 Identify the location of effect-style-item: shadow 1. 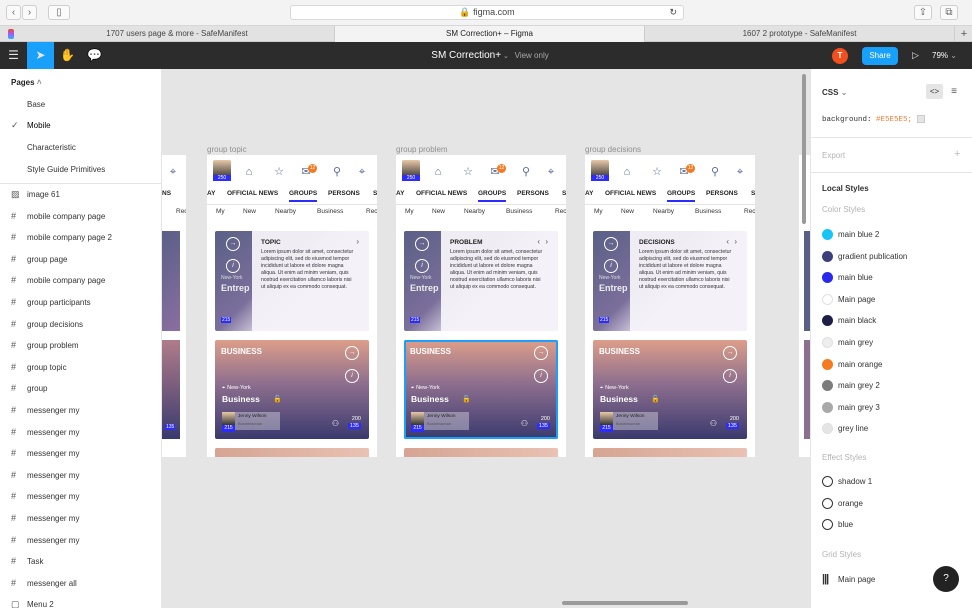
(891, 482).